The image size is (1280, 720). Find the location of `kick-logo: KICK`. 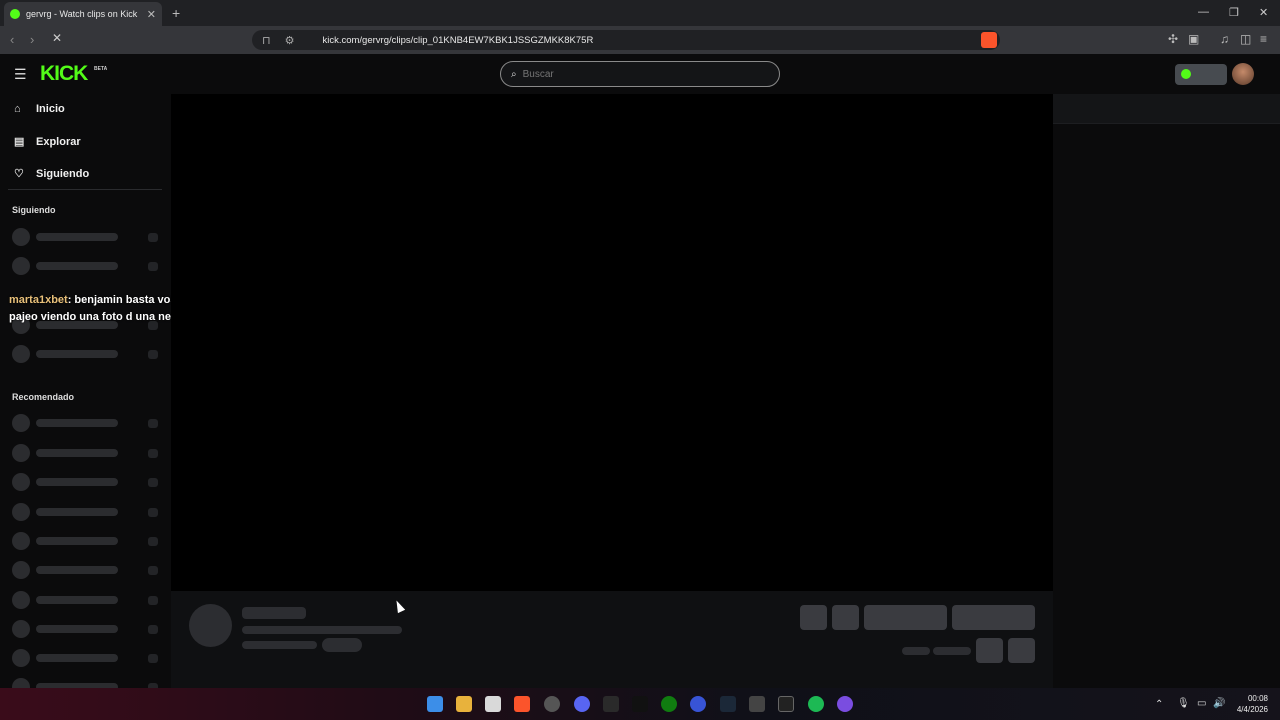

kick-logo: KICK is located at coordinates (64, 74).